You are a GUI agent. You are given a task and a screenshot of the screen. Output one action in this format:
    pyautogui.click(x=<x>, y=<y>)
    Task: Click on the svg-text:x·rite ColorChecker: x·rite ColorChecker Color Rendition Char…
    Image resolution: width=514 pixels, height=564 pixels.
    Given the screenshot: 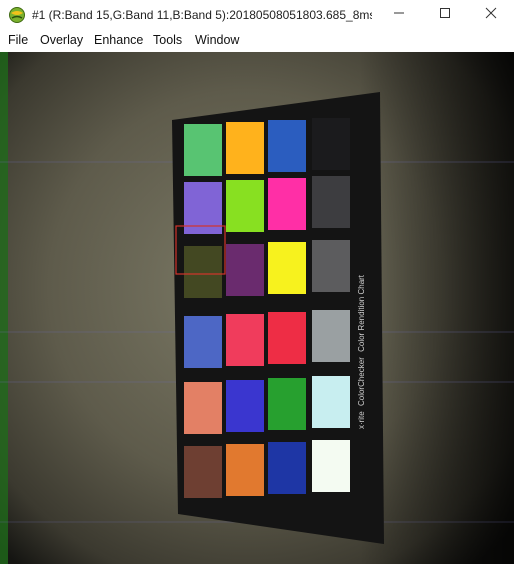 What is the action you would take?
    pyautogui.click(x=361, y=351)
    